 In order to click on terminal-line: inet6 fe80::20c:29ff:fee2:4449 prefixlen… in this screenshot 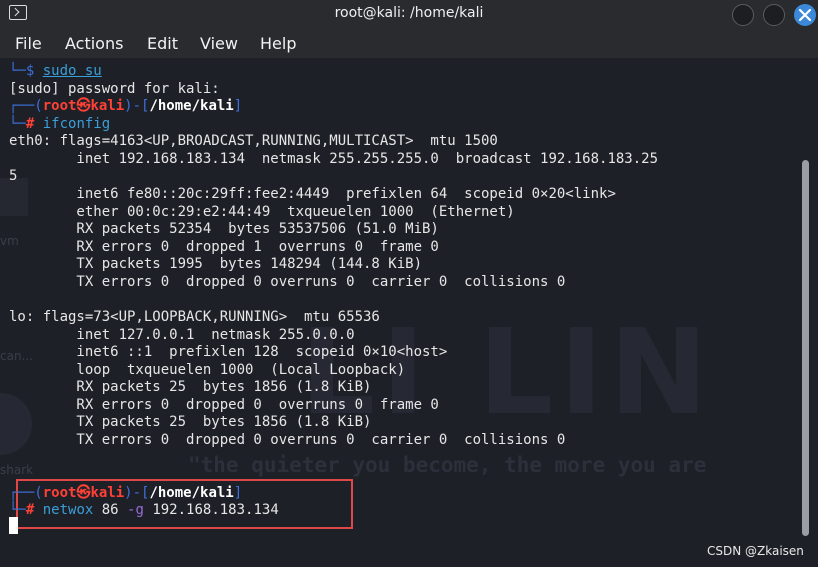, I will do `click(312, 194)`.